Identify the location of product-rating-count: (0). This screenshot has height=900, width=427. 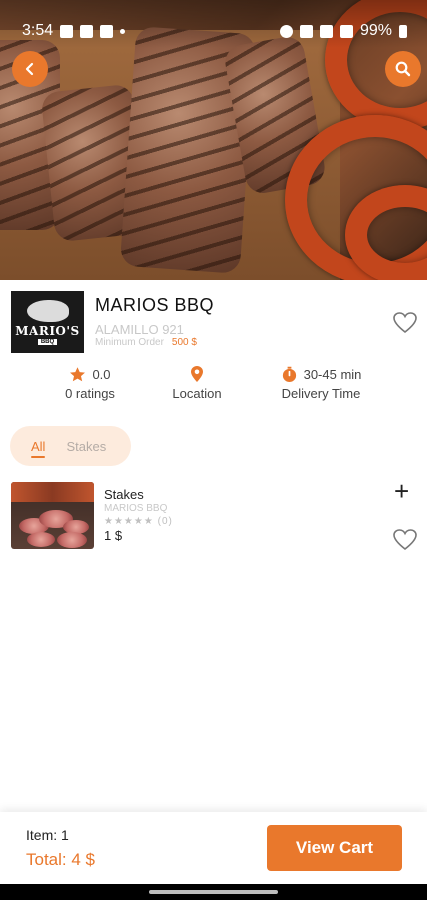
(165, 521).